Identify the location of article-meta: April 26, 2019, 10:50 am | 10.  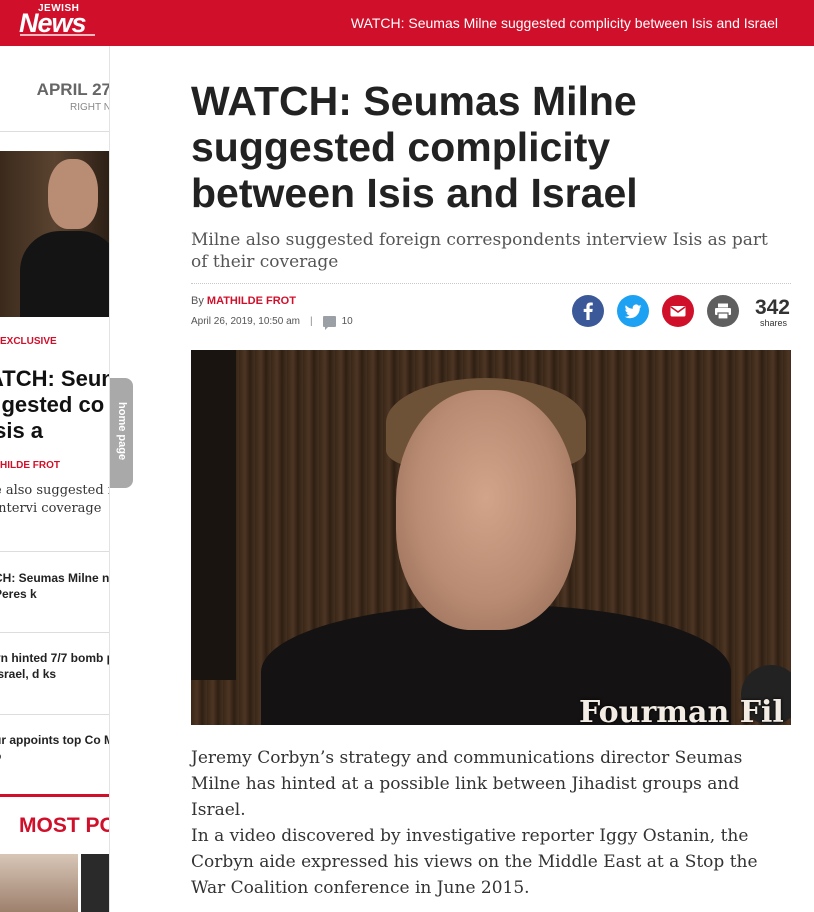
(272, 323).